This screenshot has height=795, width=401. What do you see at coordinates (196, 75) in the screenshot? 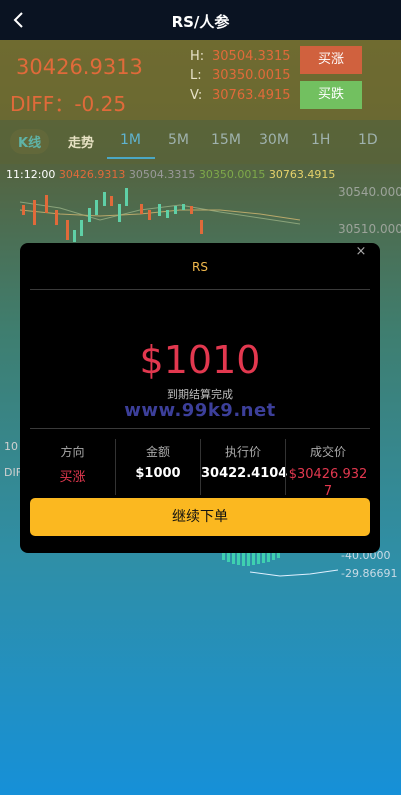
I see `low-label: L:` at bounding box center [196, 75].